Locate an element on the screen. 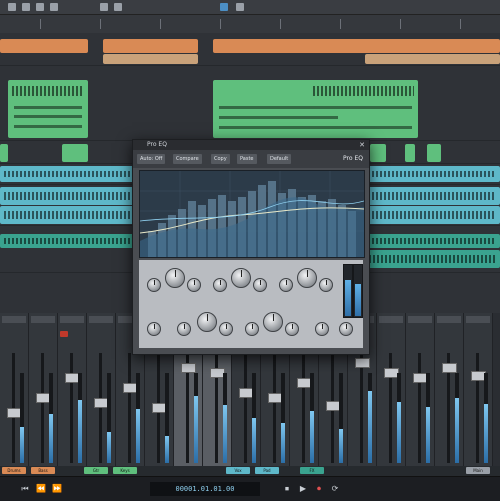 The width and height of the screenshot is (500, 501). plugin-title: Pro EQ is located at coordinates (157, 144).